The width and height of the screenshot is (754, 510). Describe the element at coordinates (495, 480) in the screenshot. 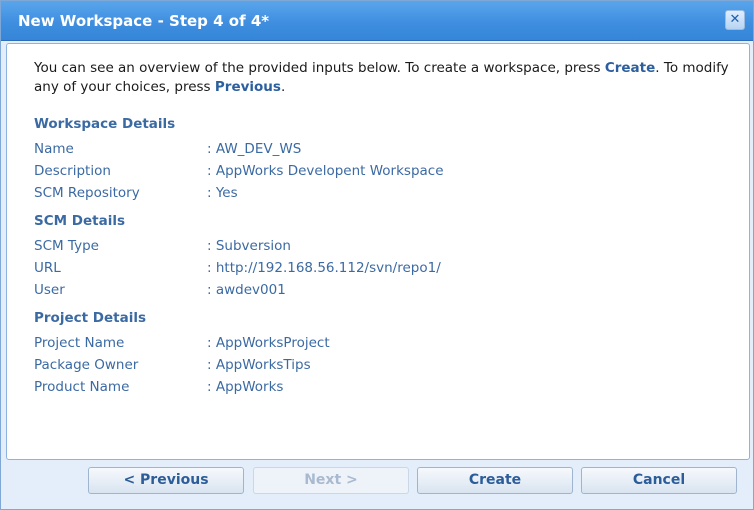

I see `create-button: Create` at that location.